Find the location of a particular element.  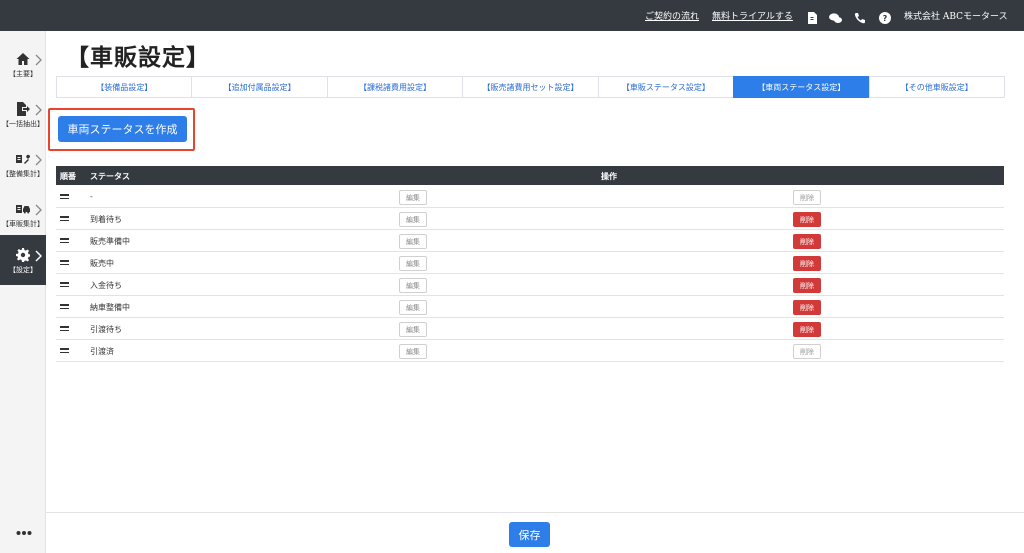

document-icon is located at coordinates (812, 16).